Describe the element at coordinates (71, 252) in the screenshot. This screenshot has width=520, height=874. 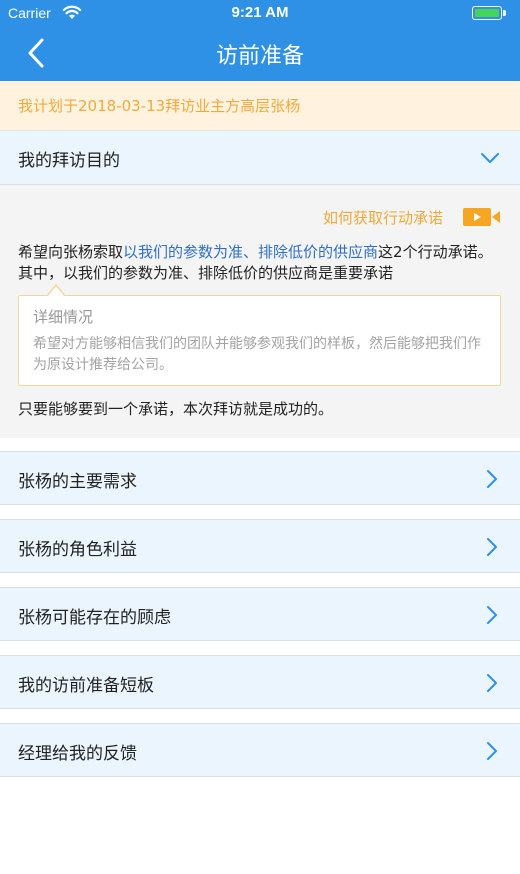
I see `commitment-text-1: 希望向张杨索取` at that location.